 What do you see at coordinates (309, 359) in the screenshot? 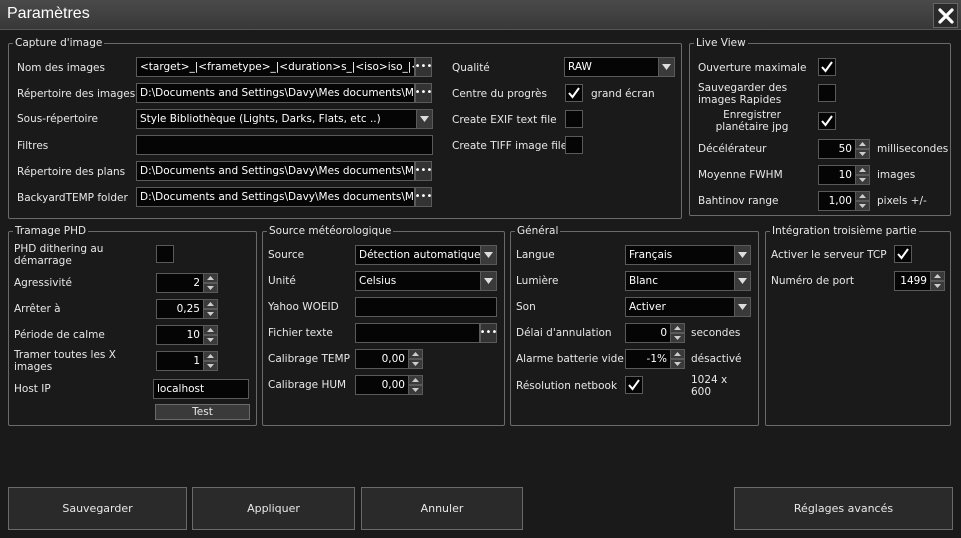
I see `calibrage-temp-label: Calibrage TEMP` at bounding box center [309, 359].